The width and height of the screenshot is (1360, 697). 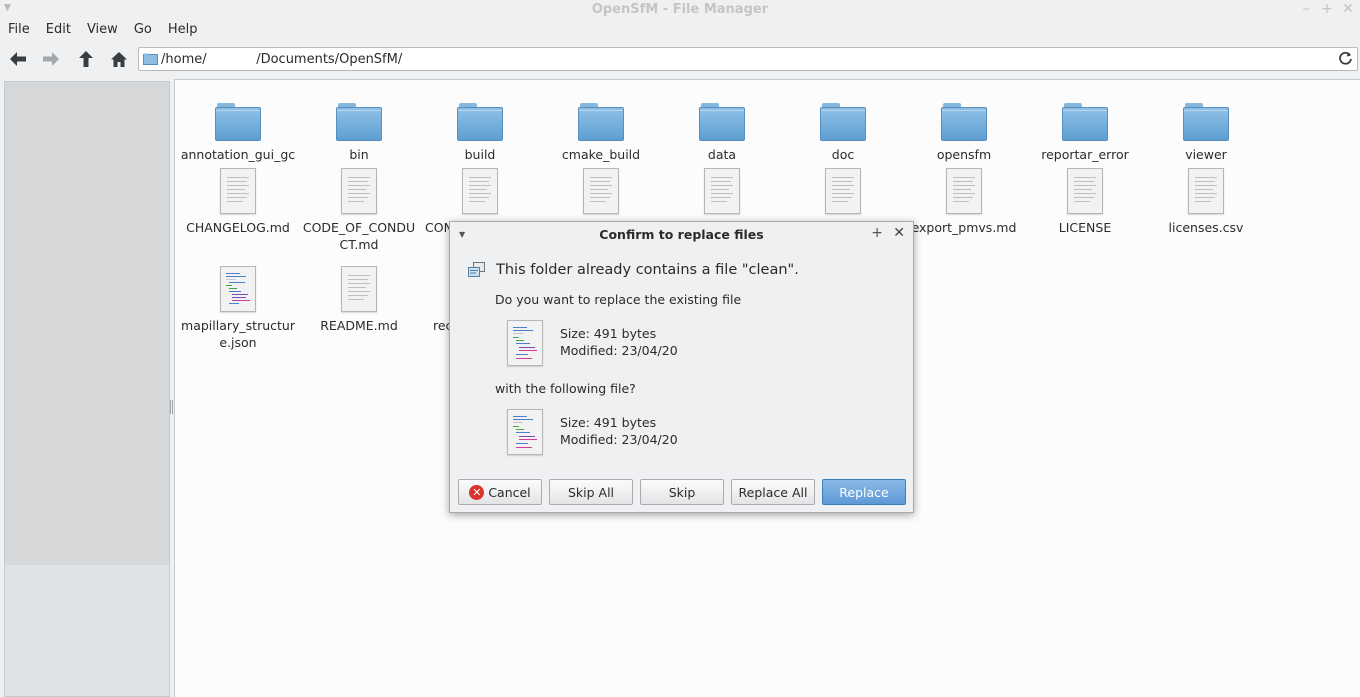 I want to click on cancel-button: ✕ Cancel, so click(x=500, y=492).